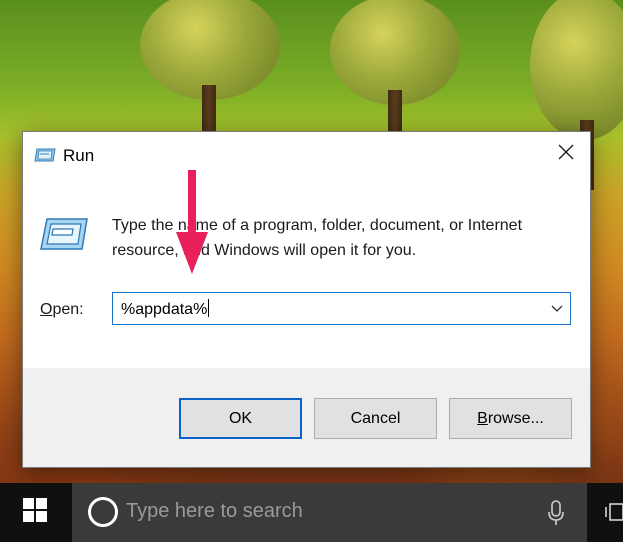 The width and height of the screenshot is (623, 542). I want to click on window-title: Run, so click(79, 155).